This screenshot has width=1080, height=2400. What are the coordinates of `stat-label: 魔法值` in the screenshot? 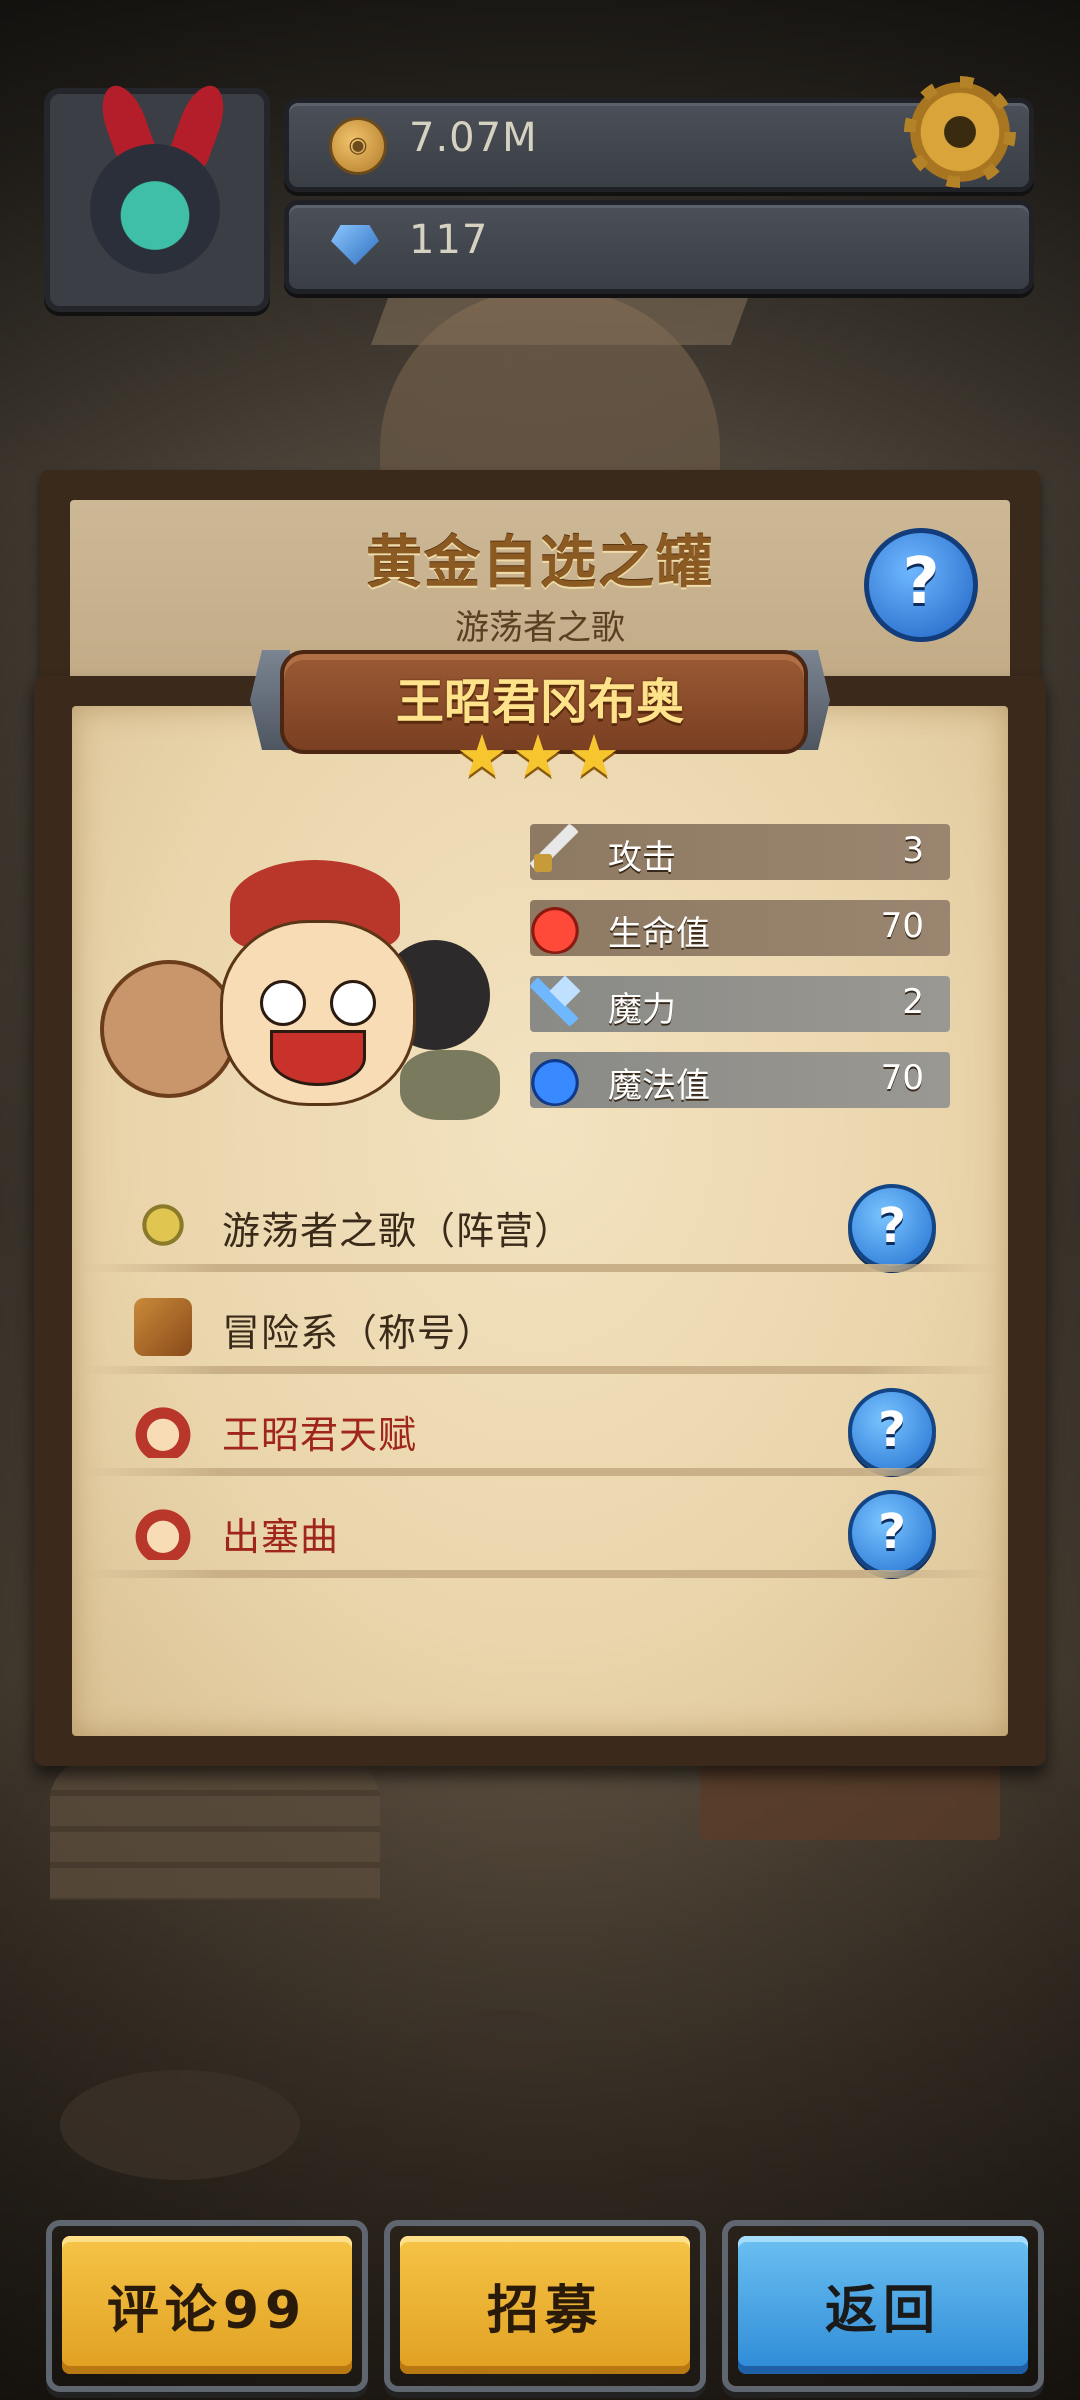 It's located at (659, 1086).